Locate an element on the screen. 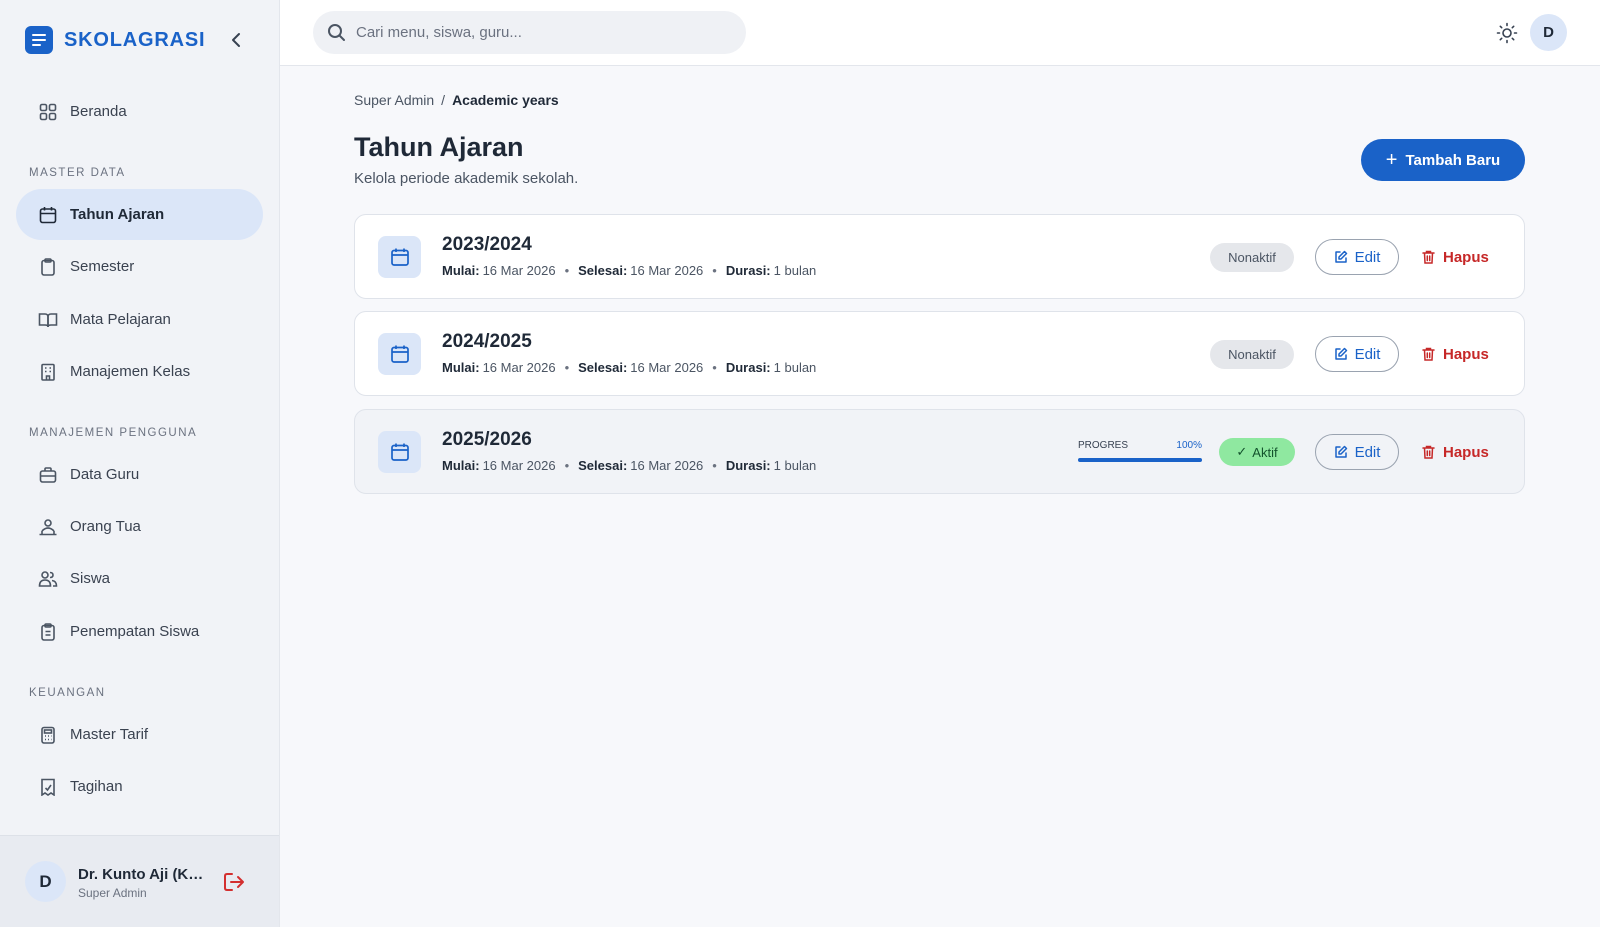 Image resolution: width=1600 pixels, height=927 pixels. logout-button is located at coordinates (234, 882).